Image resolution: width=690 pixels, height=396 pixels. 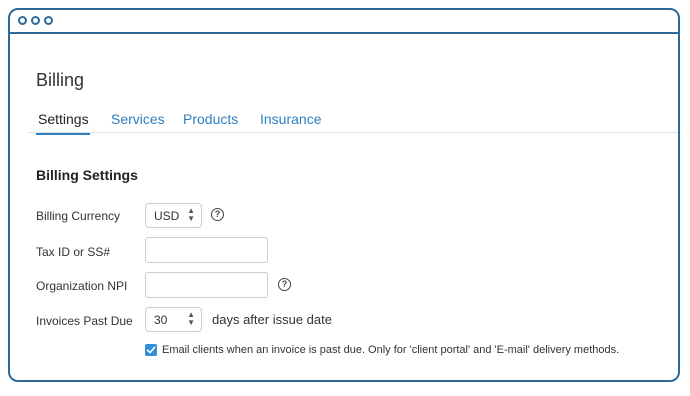 What do you see at coordinates (161, 320) in the screenshot?
I see `invoices-past-due-value: 30` at bounding box center [161, 320].